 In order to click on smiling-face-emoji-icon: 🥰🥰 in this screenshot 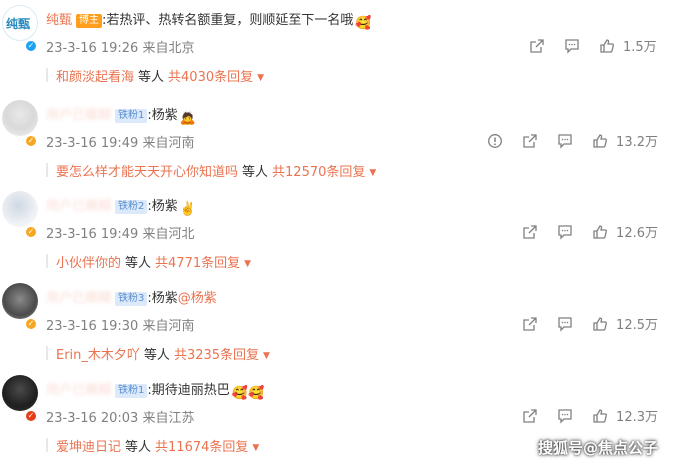, I will do `click(248, 393)`.